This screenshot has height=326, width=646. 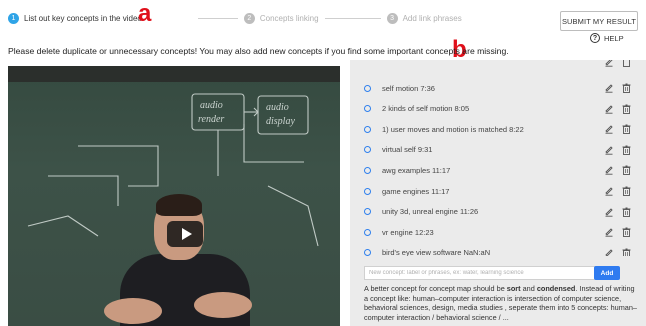 I want to click on new-concept-input, so click(x=481, y=273).